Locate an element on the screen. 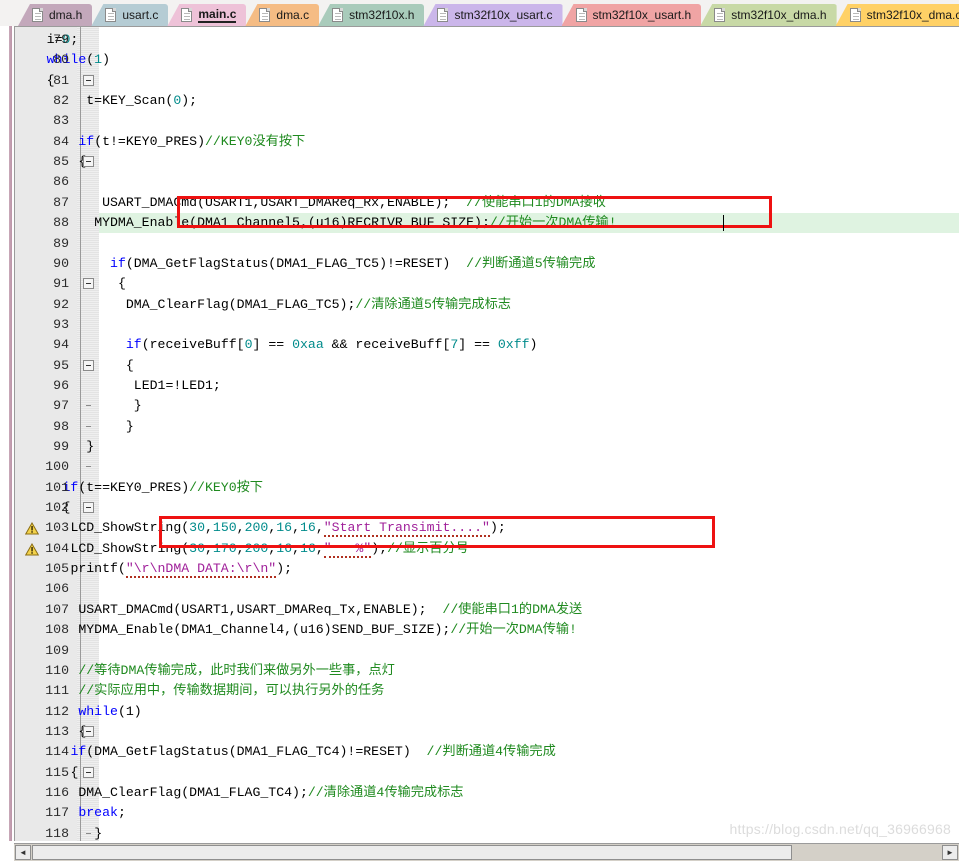 The image size is (959, 861). gutter-row: 104 is located at coordinates (57, 549).